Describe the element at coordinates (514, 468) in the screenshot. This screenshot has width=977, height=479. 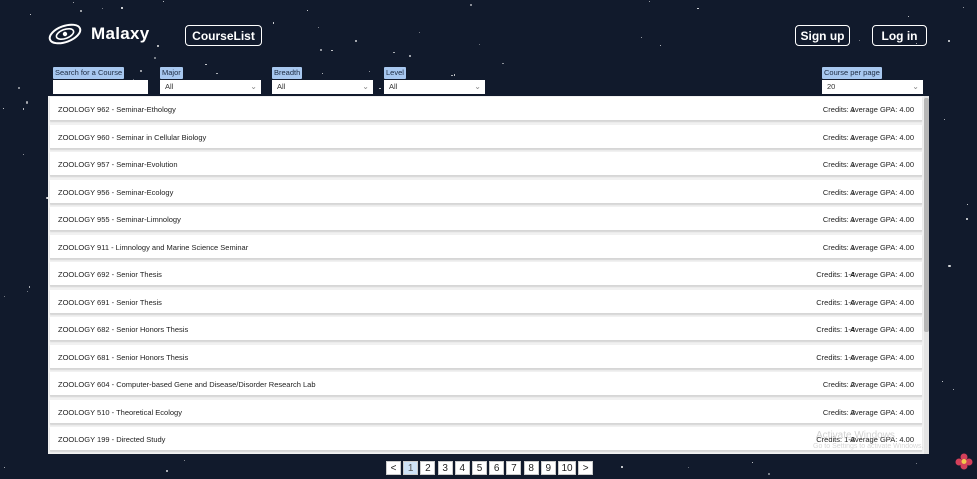
I see `page-button: 7` at that location.